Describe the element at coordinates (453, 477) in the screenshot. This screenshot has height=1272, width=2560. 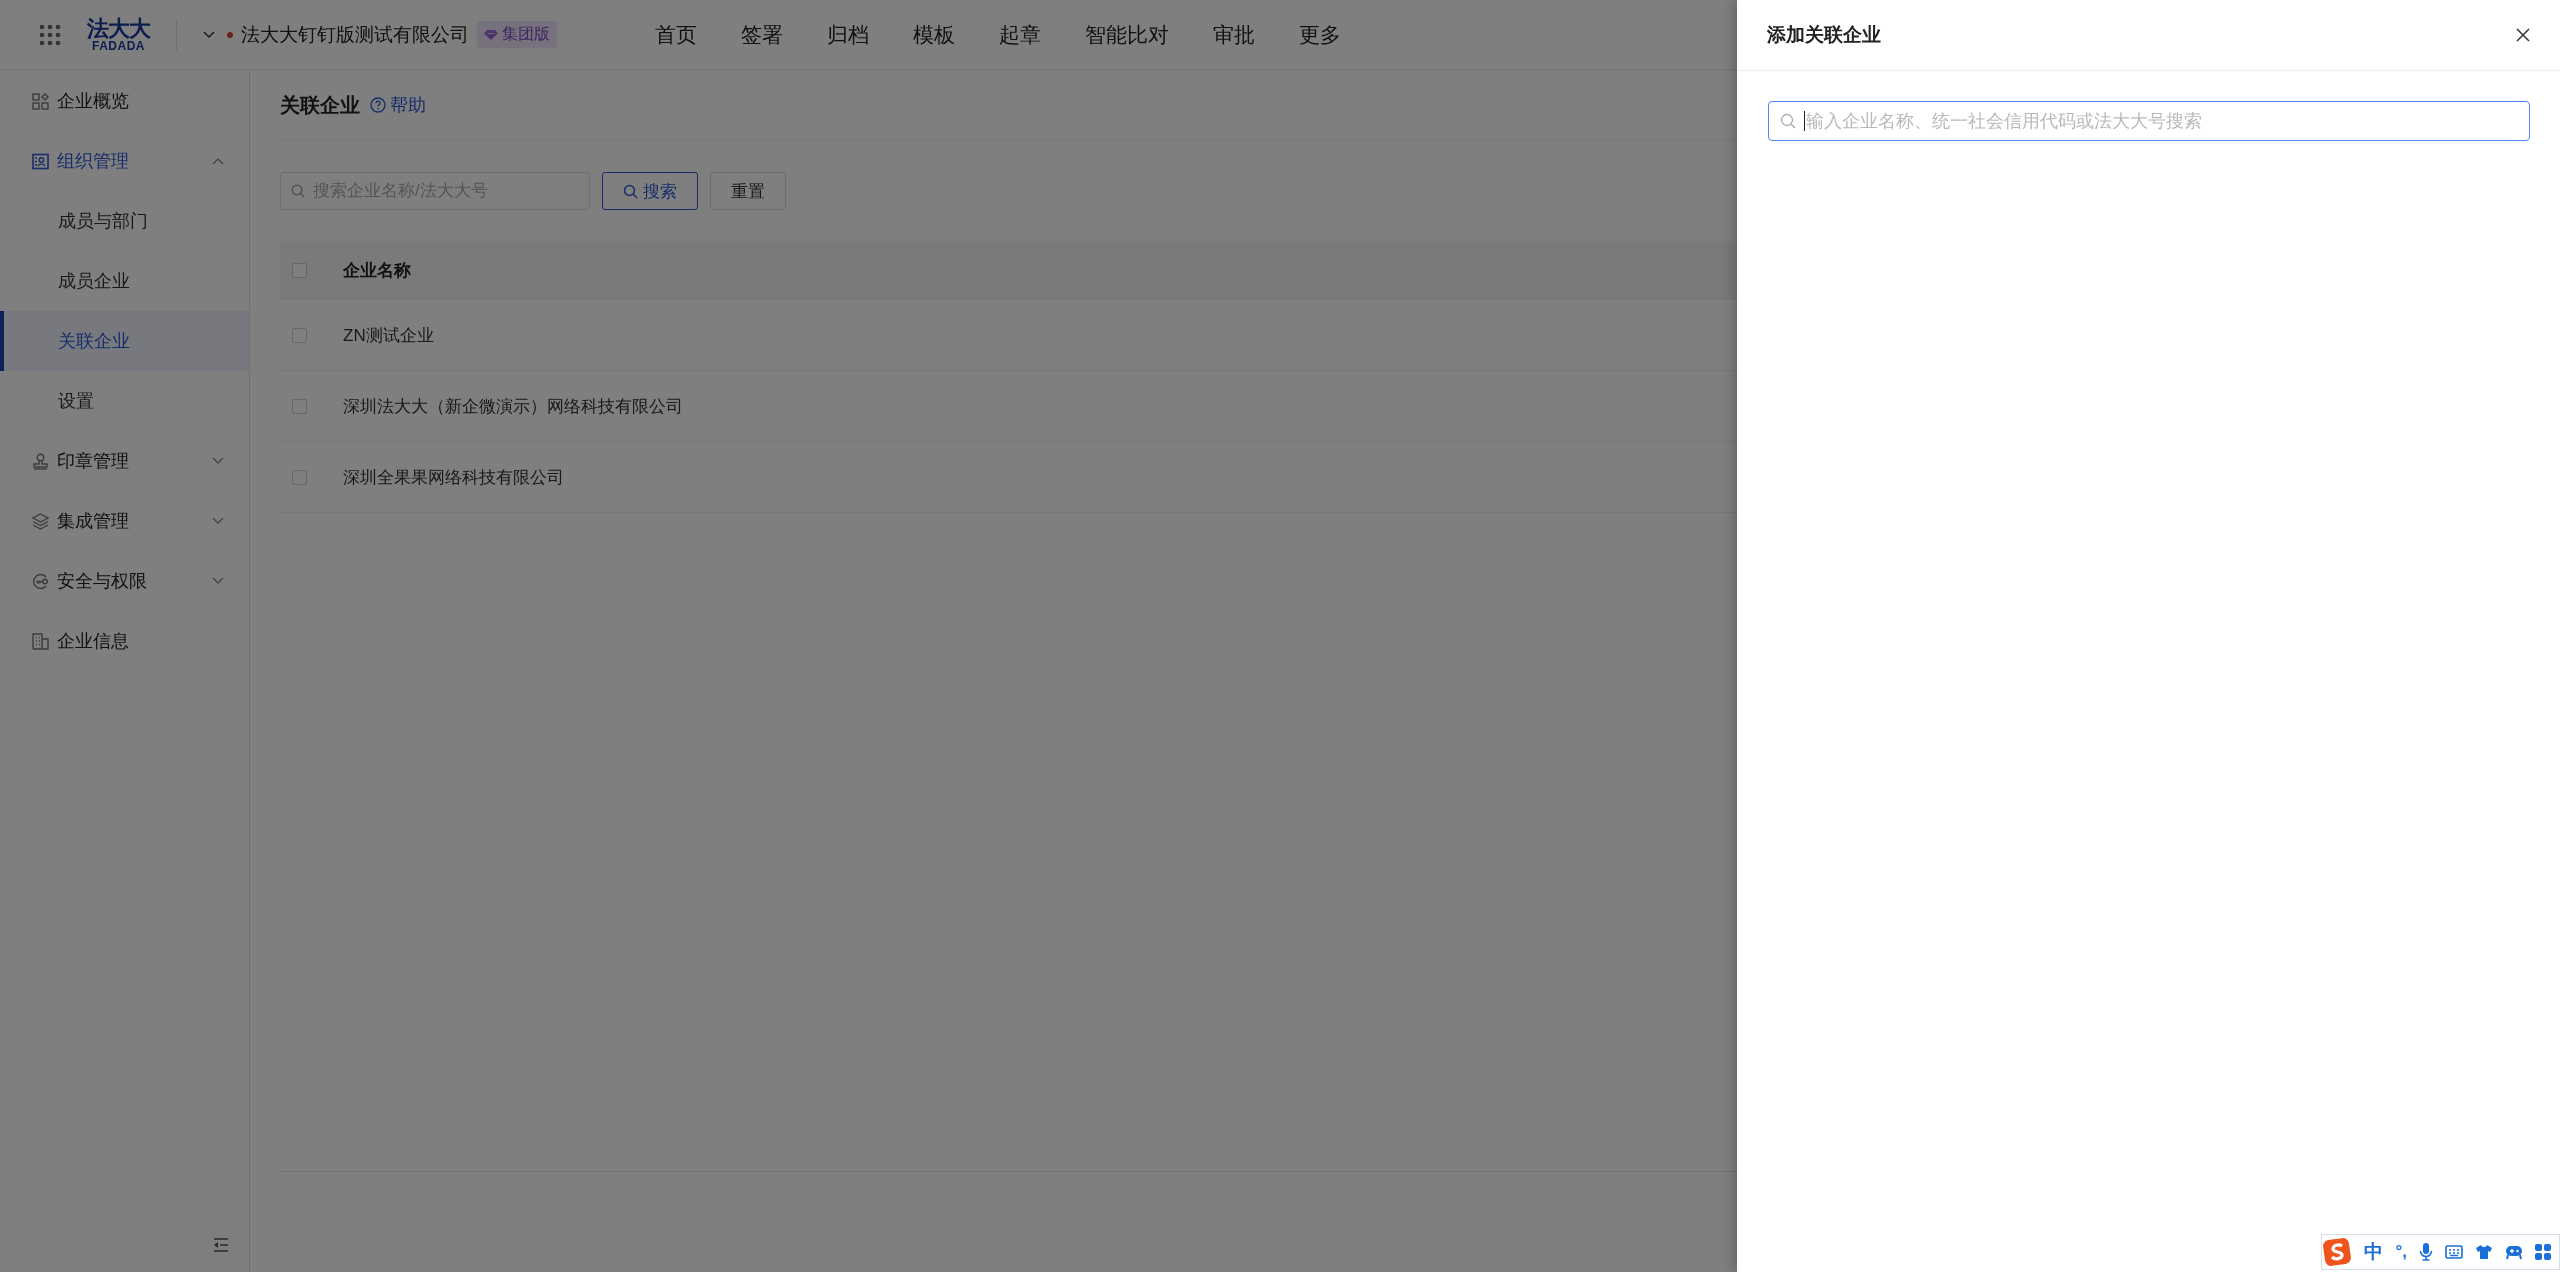
I see `table-cell-text: 深圳全果果网络科技有限公司` at that location.